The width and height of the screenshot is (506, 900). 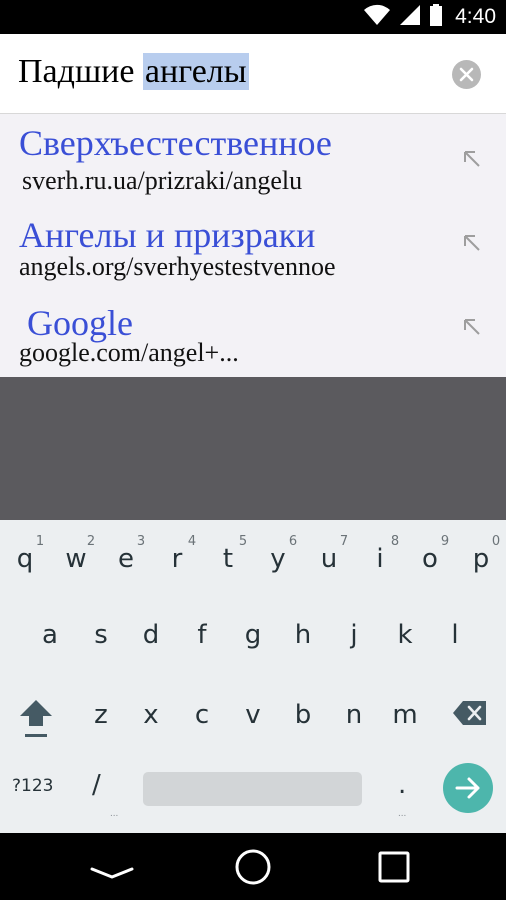 I want to click on backspace-key, so click(x=470, y=713).